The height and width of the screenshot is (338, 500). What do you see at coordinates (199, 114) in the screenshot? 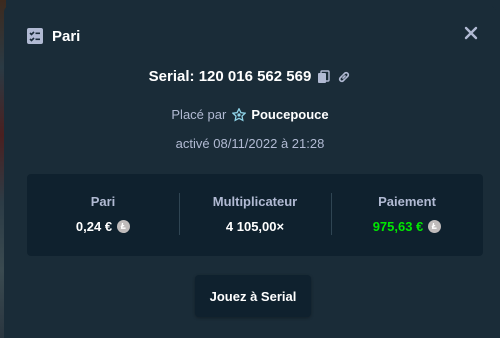
I see `placed-by-label: Placé par` at bounding box center [199, 114].